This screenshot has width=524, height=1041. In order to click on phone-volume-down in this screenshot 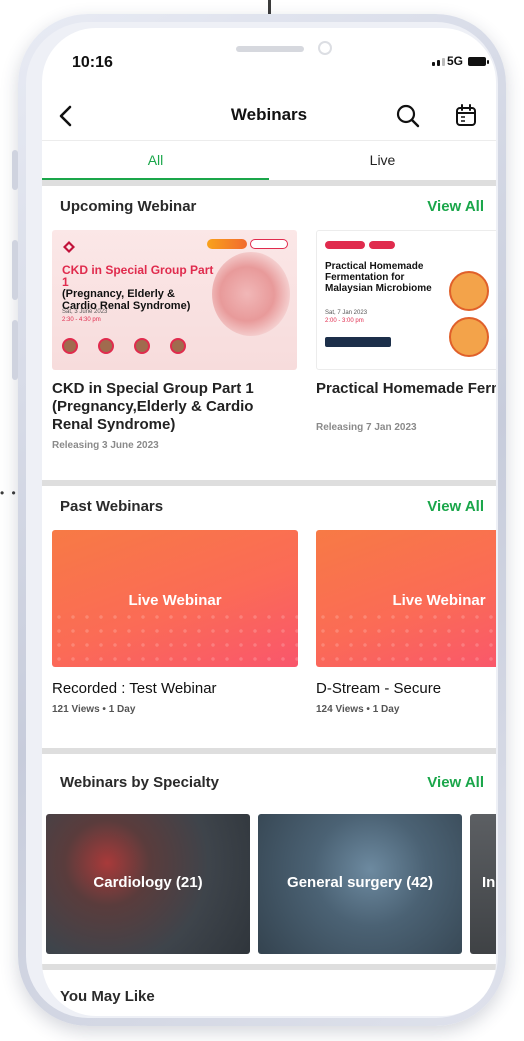, I will do `click(15, 350)`.